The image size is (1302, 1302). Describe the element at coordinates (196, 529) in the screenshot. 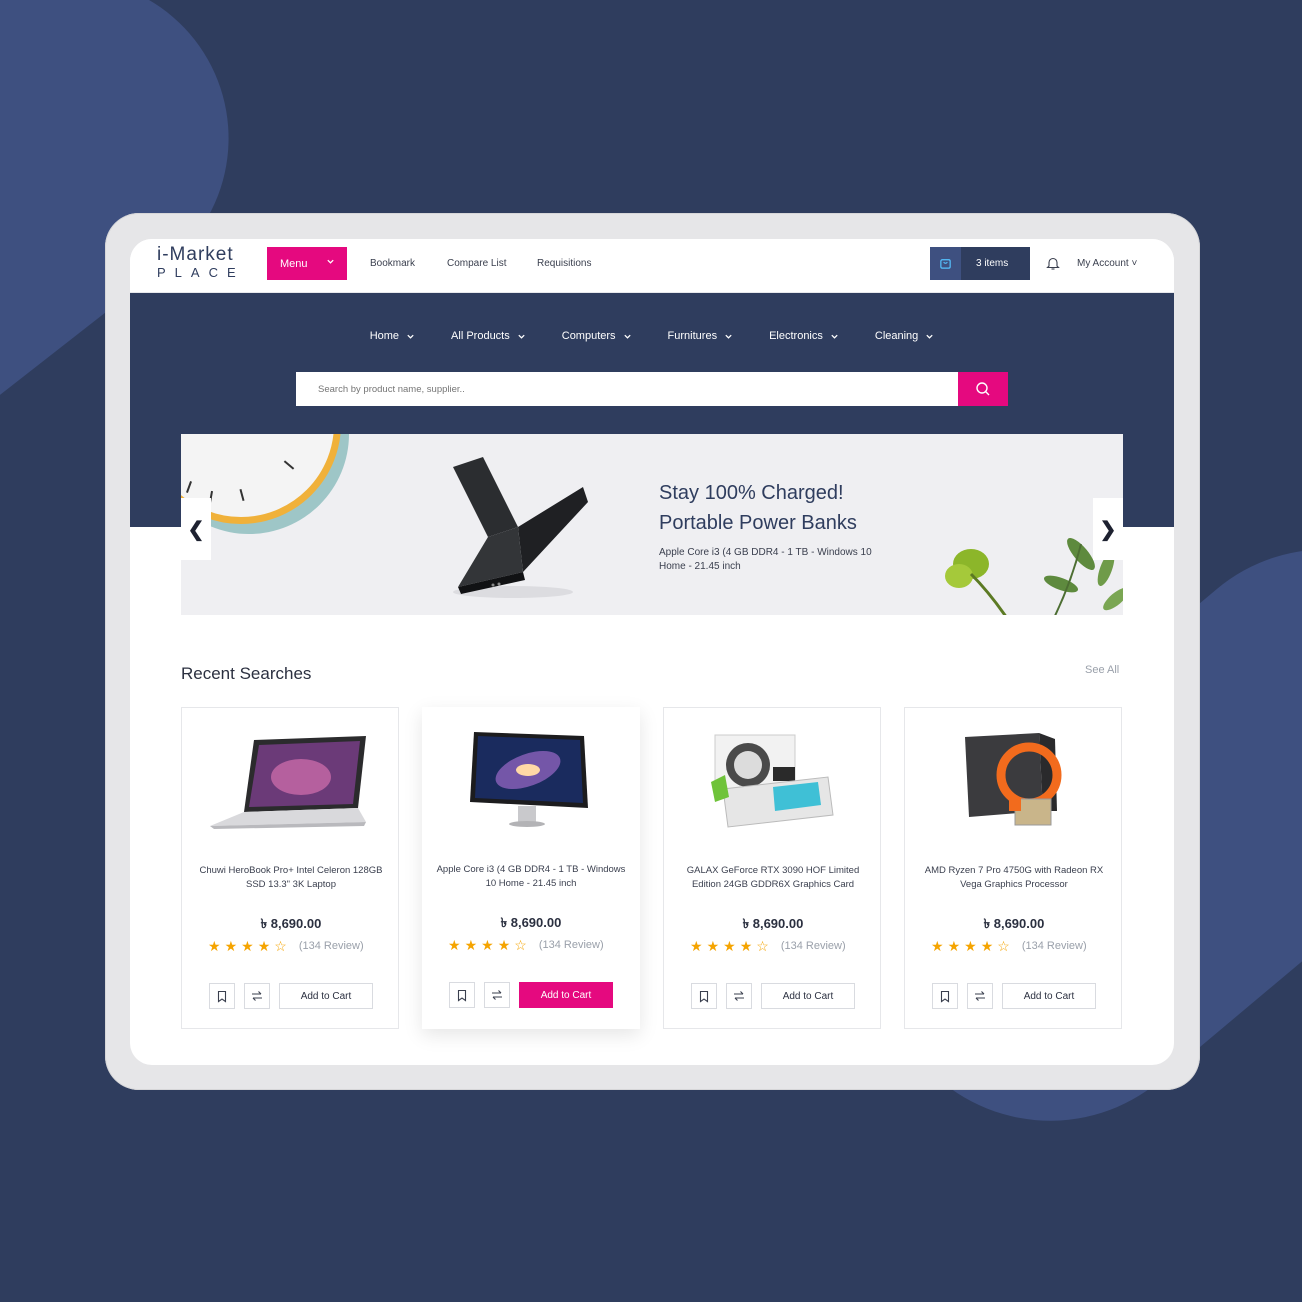

I see `banner-prev-button: ❮` at that location.